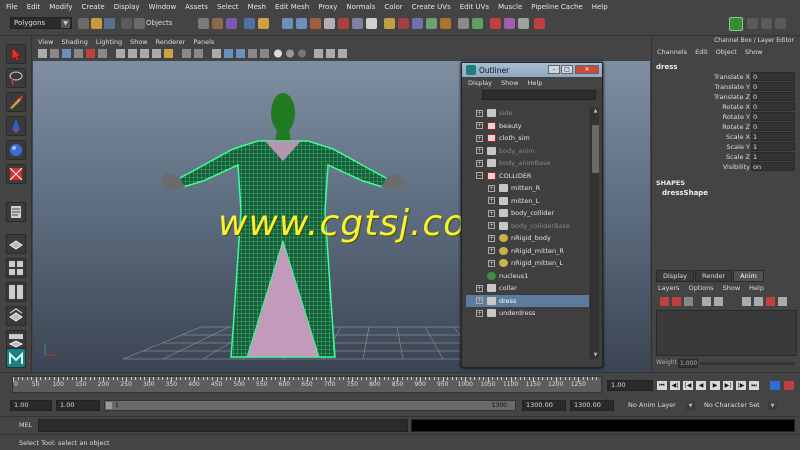 The height and width of the screenshot is (450, 800). I want to click on mask-surfaces-icon, so click(301, 23).